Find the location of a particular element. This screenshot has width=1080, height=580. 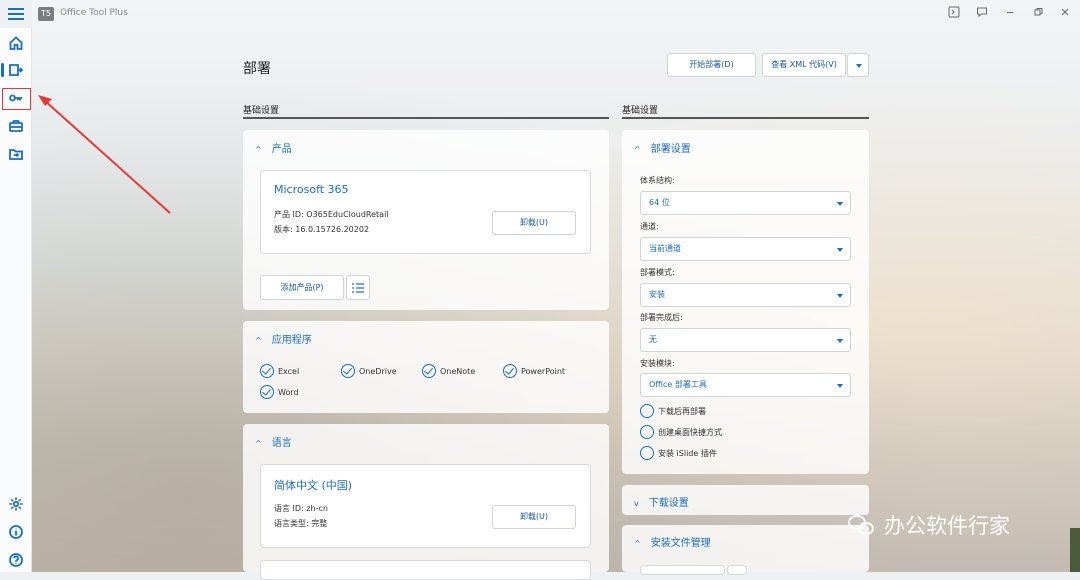

app-checkbox-powerpoint: PowerPoint is located at coordinates (534, 371).